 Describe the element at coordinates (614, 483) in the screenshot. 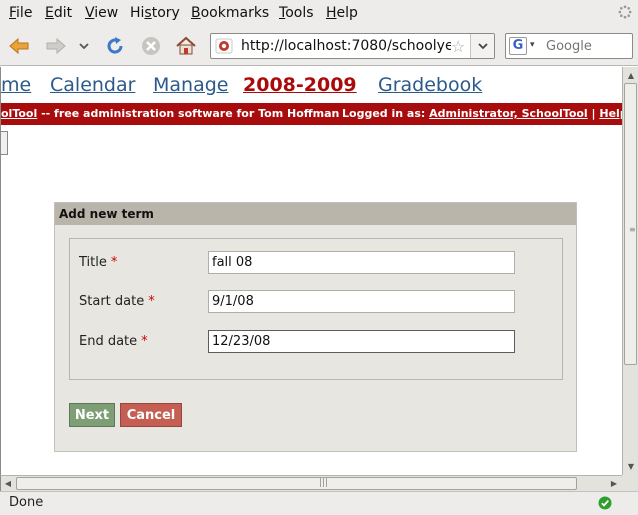

I see `scroll-right-arrow-icon: ▶` at that location.